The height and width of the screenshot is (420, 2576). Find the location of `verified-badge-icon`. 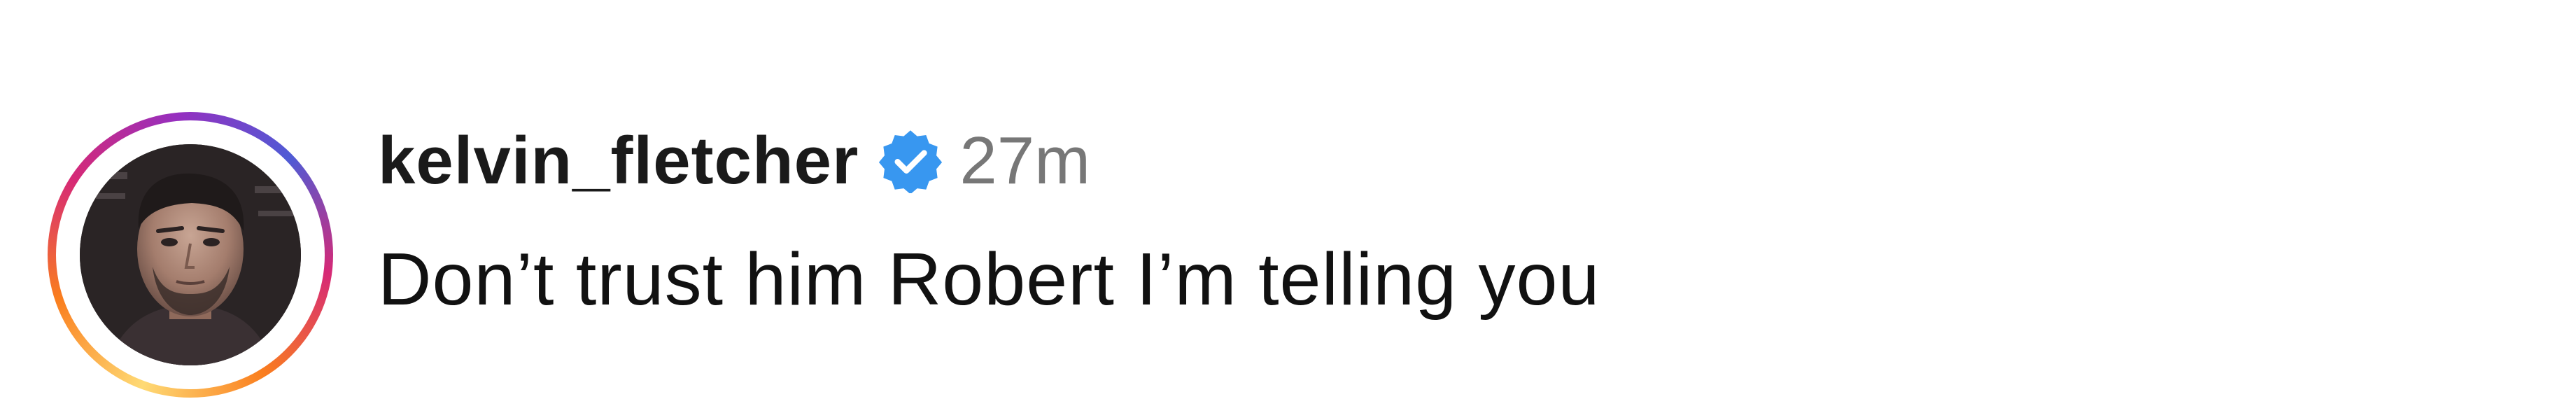

verified-badge-icon is located at coordinates (910, 161).